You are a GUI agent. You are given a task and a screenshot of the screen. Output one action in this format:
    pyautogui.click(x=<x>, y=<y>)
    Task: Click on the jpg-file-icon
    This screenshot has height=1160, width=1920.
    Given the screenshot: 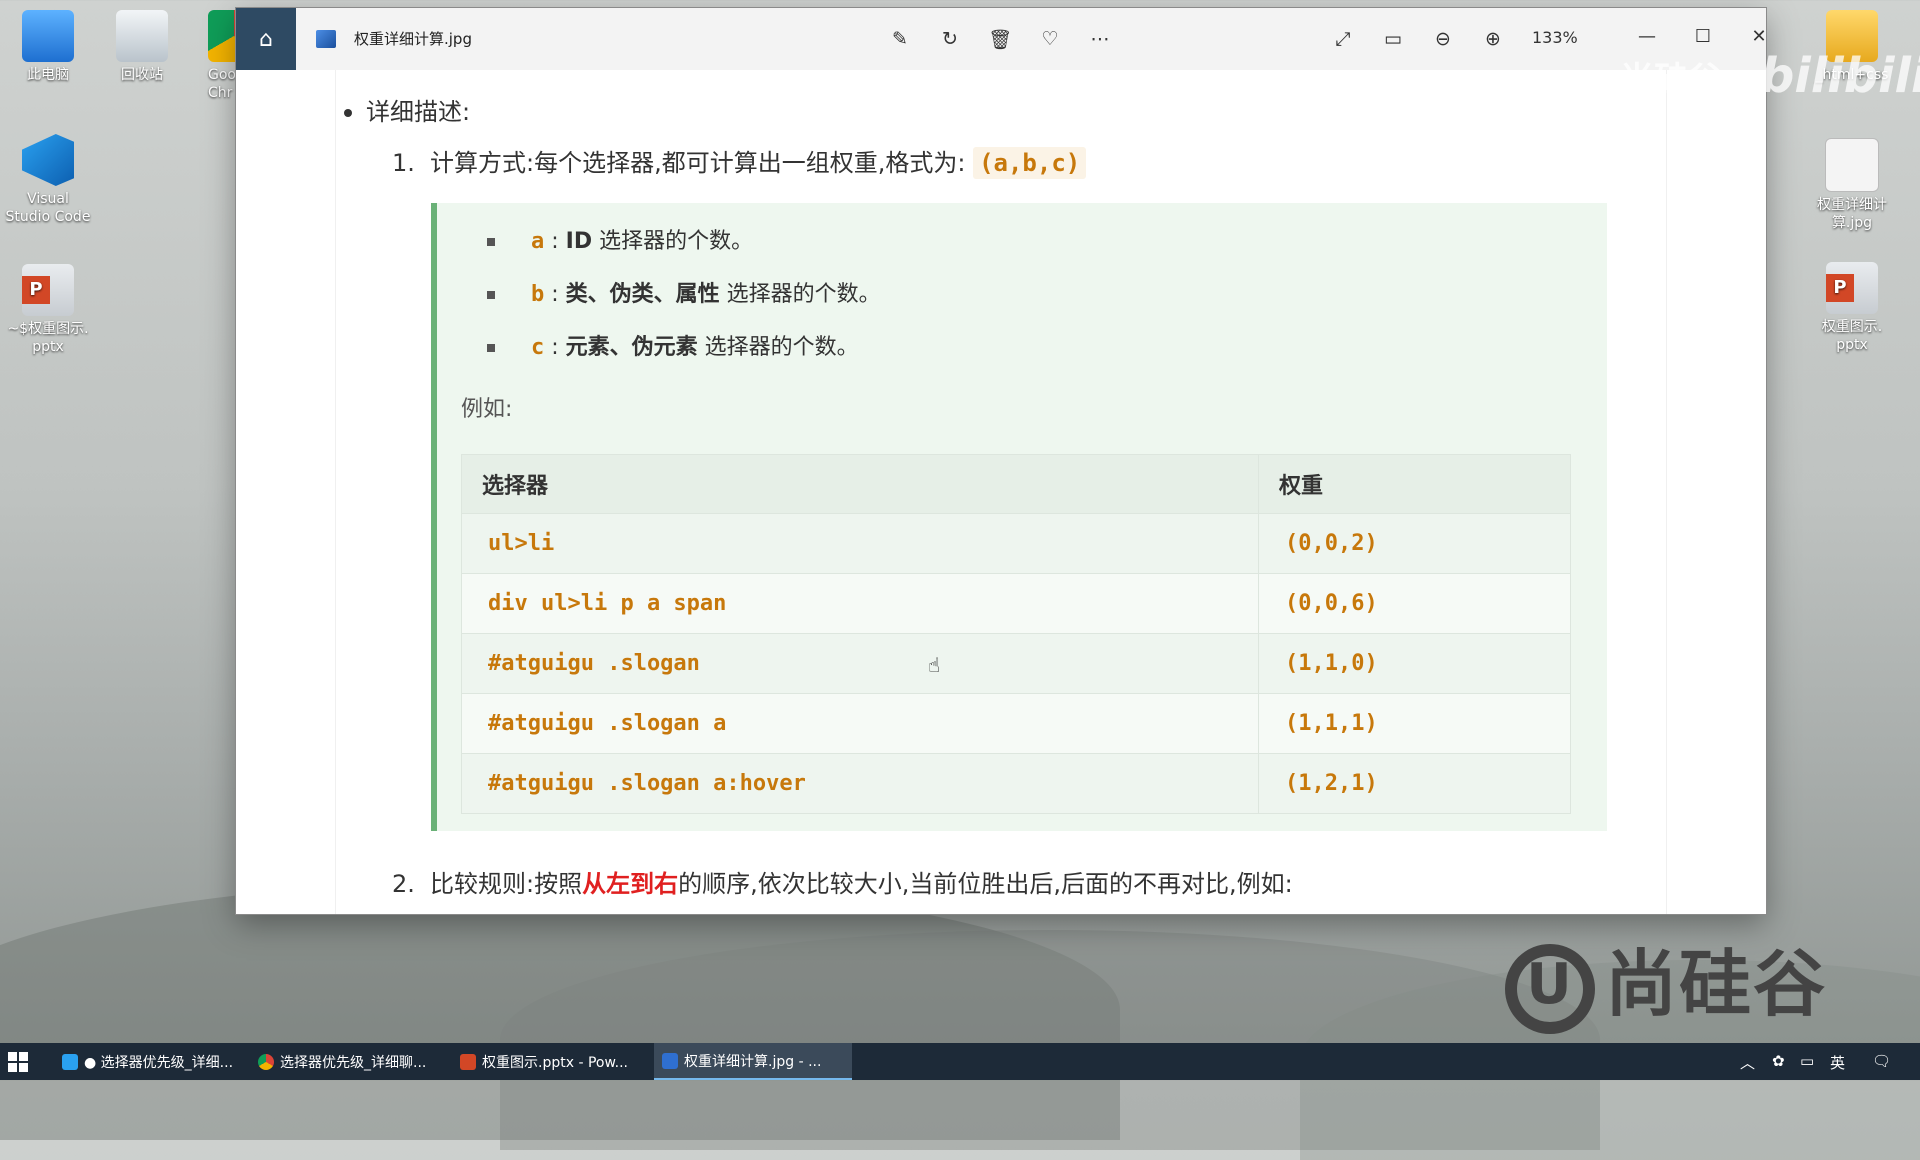 What is the action you would take?
    pyautogui.click(x=1852, y=165)
    